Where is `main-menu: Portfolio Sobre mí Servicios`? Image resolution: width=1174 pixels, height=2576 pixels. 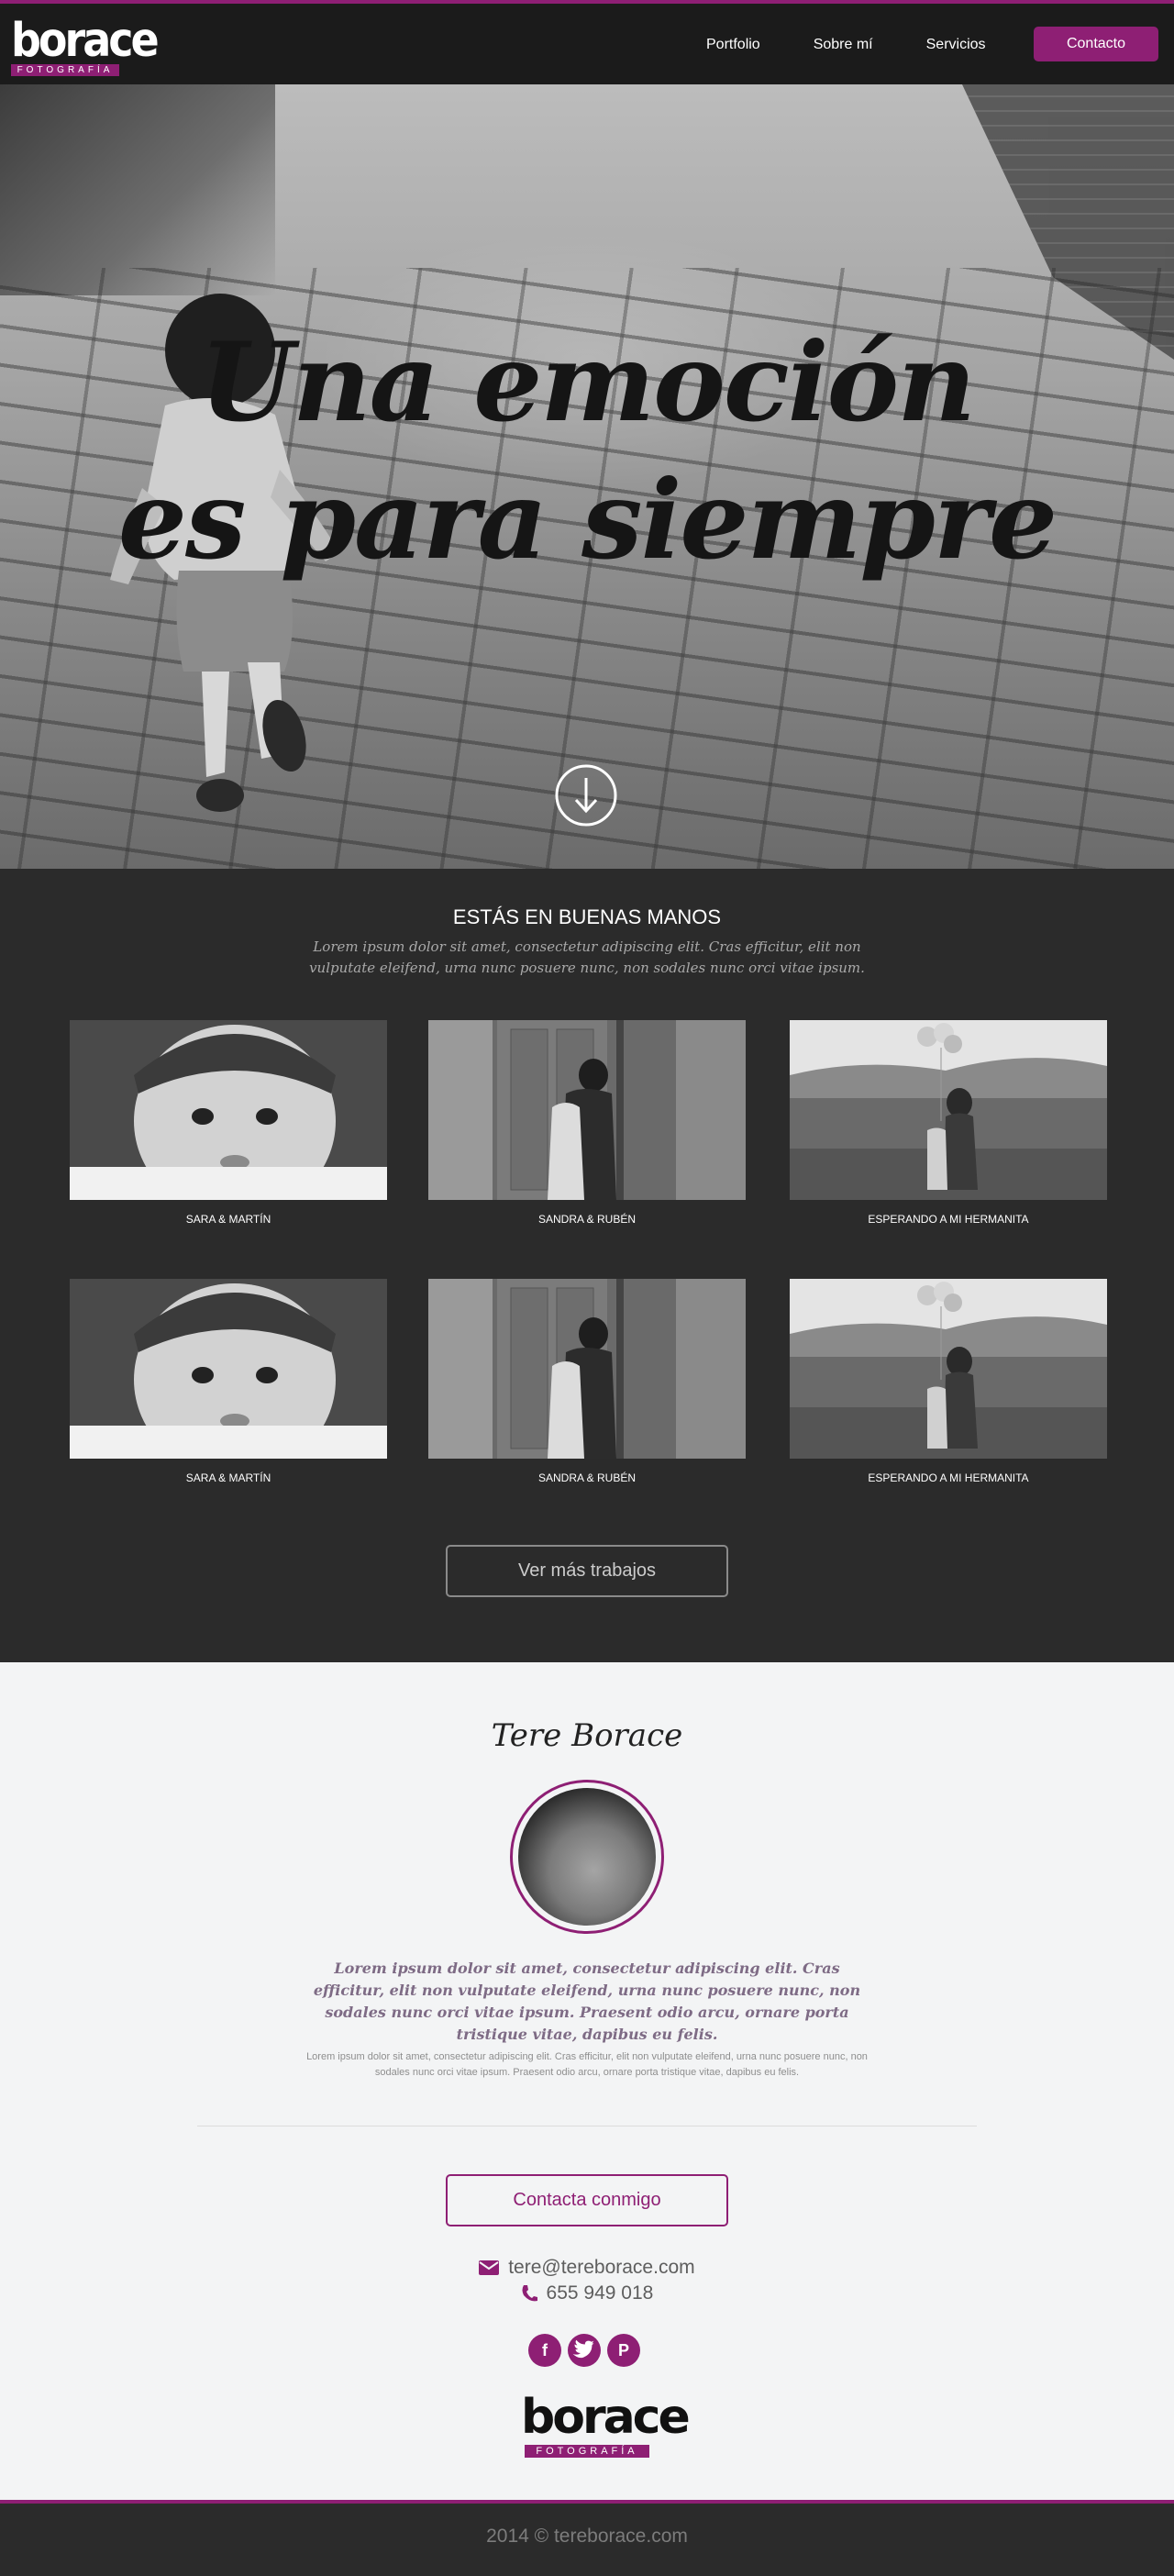
main-menu: Portfolio Sobre mí Servicios is located at coordinates (872, 45).